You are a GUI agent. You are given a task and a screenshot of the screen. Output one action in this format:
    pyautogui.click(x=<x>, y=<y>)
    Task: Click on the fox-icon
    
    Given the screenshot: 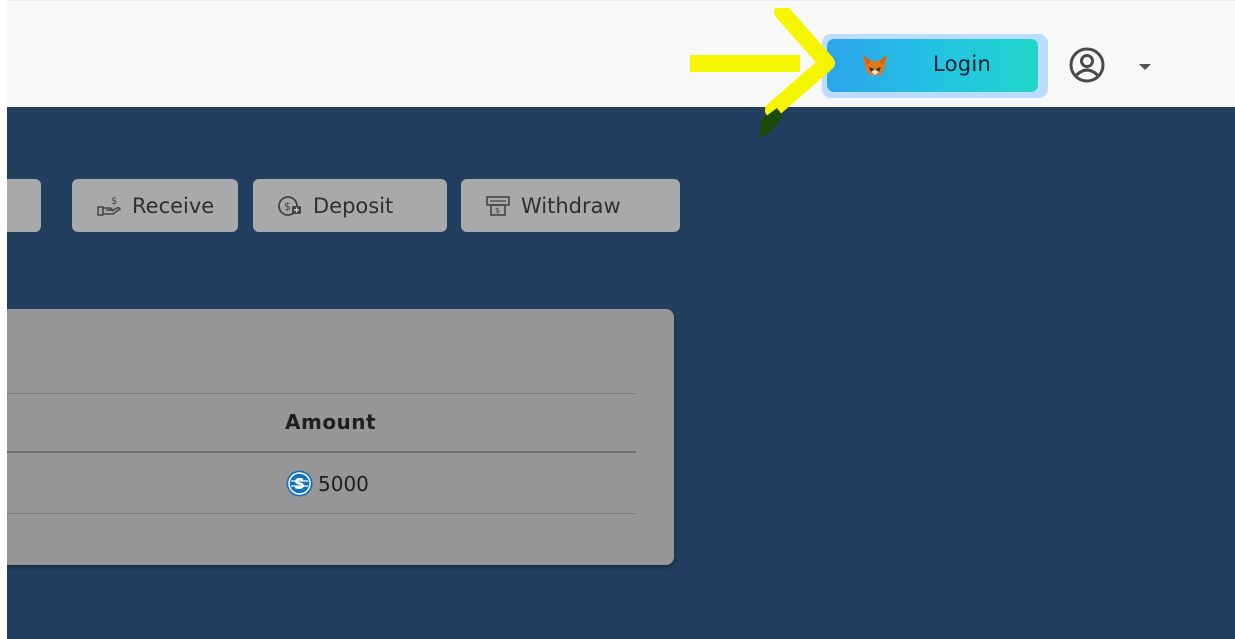 What is the action you would take?
    pyautogui.click(x=875, y=65)
    